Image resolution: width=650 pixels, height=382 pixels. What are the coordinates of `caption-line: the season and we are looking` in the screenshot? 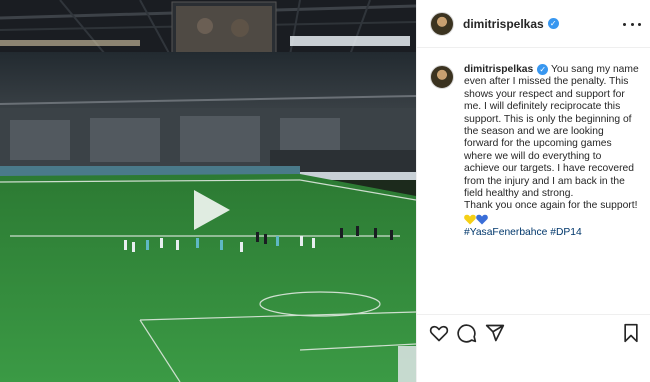 It's located at (534, 132).